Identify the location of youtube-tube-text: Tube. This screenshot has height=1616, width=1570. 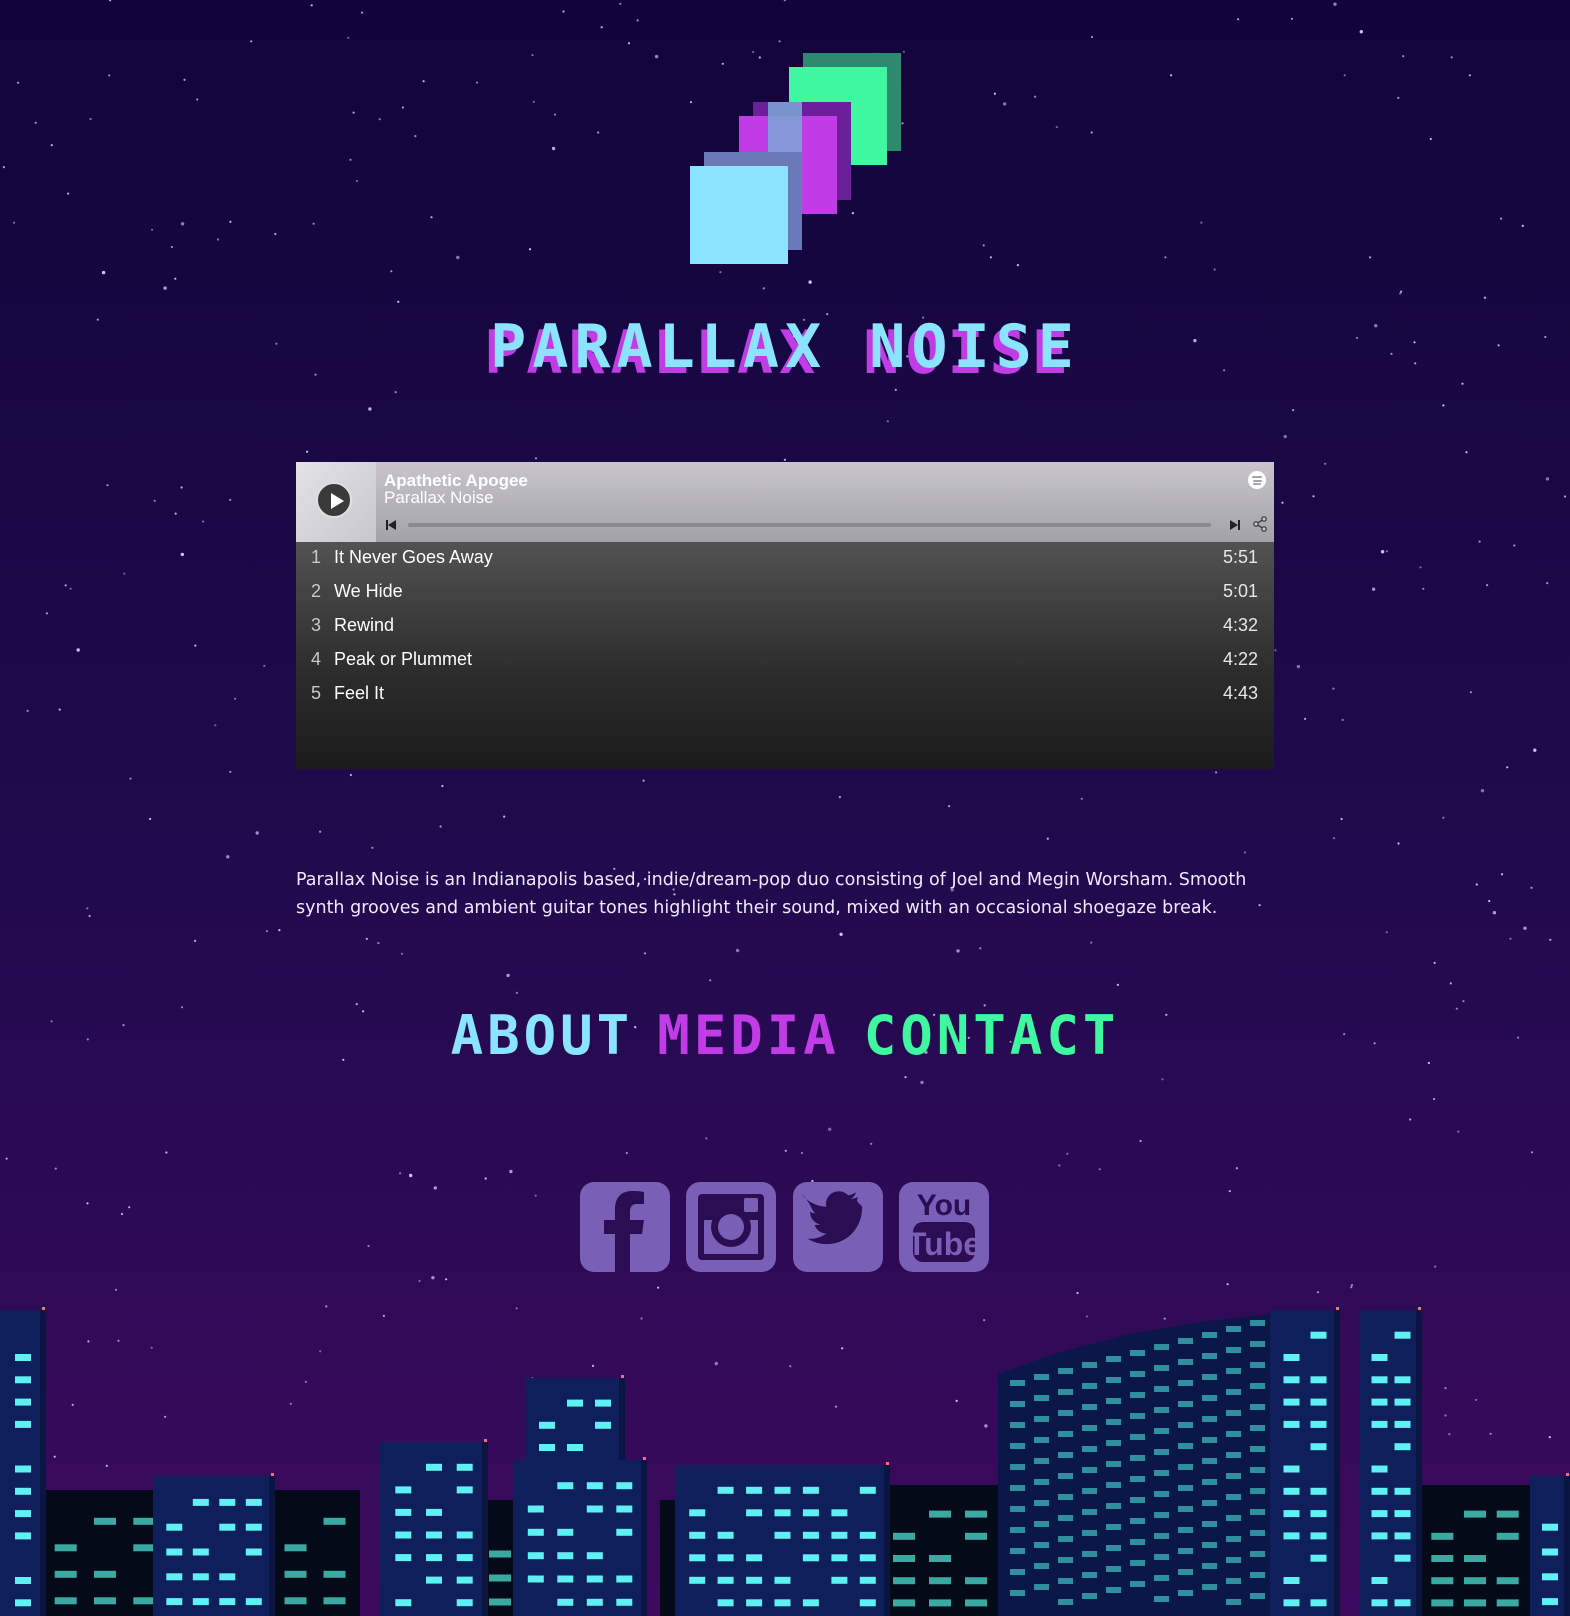
(944, 1244).